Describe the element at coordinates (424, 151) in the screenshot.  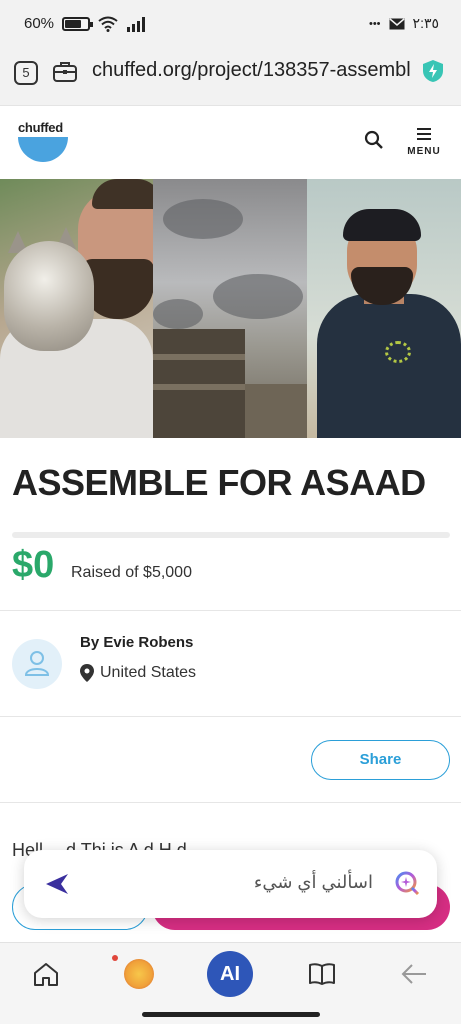
I see `menu-label: MENU` at that location.